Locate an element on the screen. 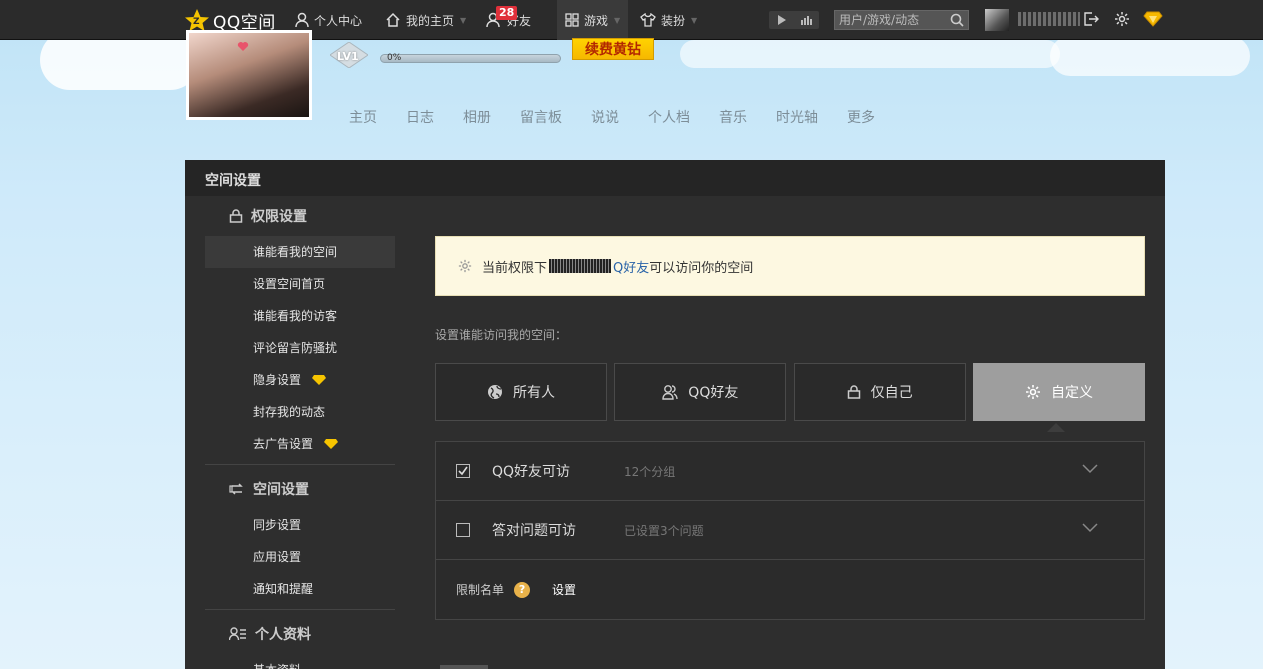 This screenshot has width=1263, height=669. sidebar-group-label: 个人资料 is located at coordinates (283, 635).